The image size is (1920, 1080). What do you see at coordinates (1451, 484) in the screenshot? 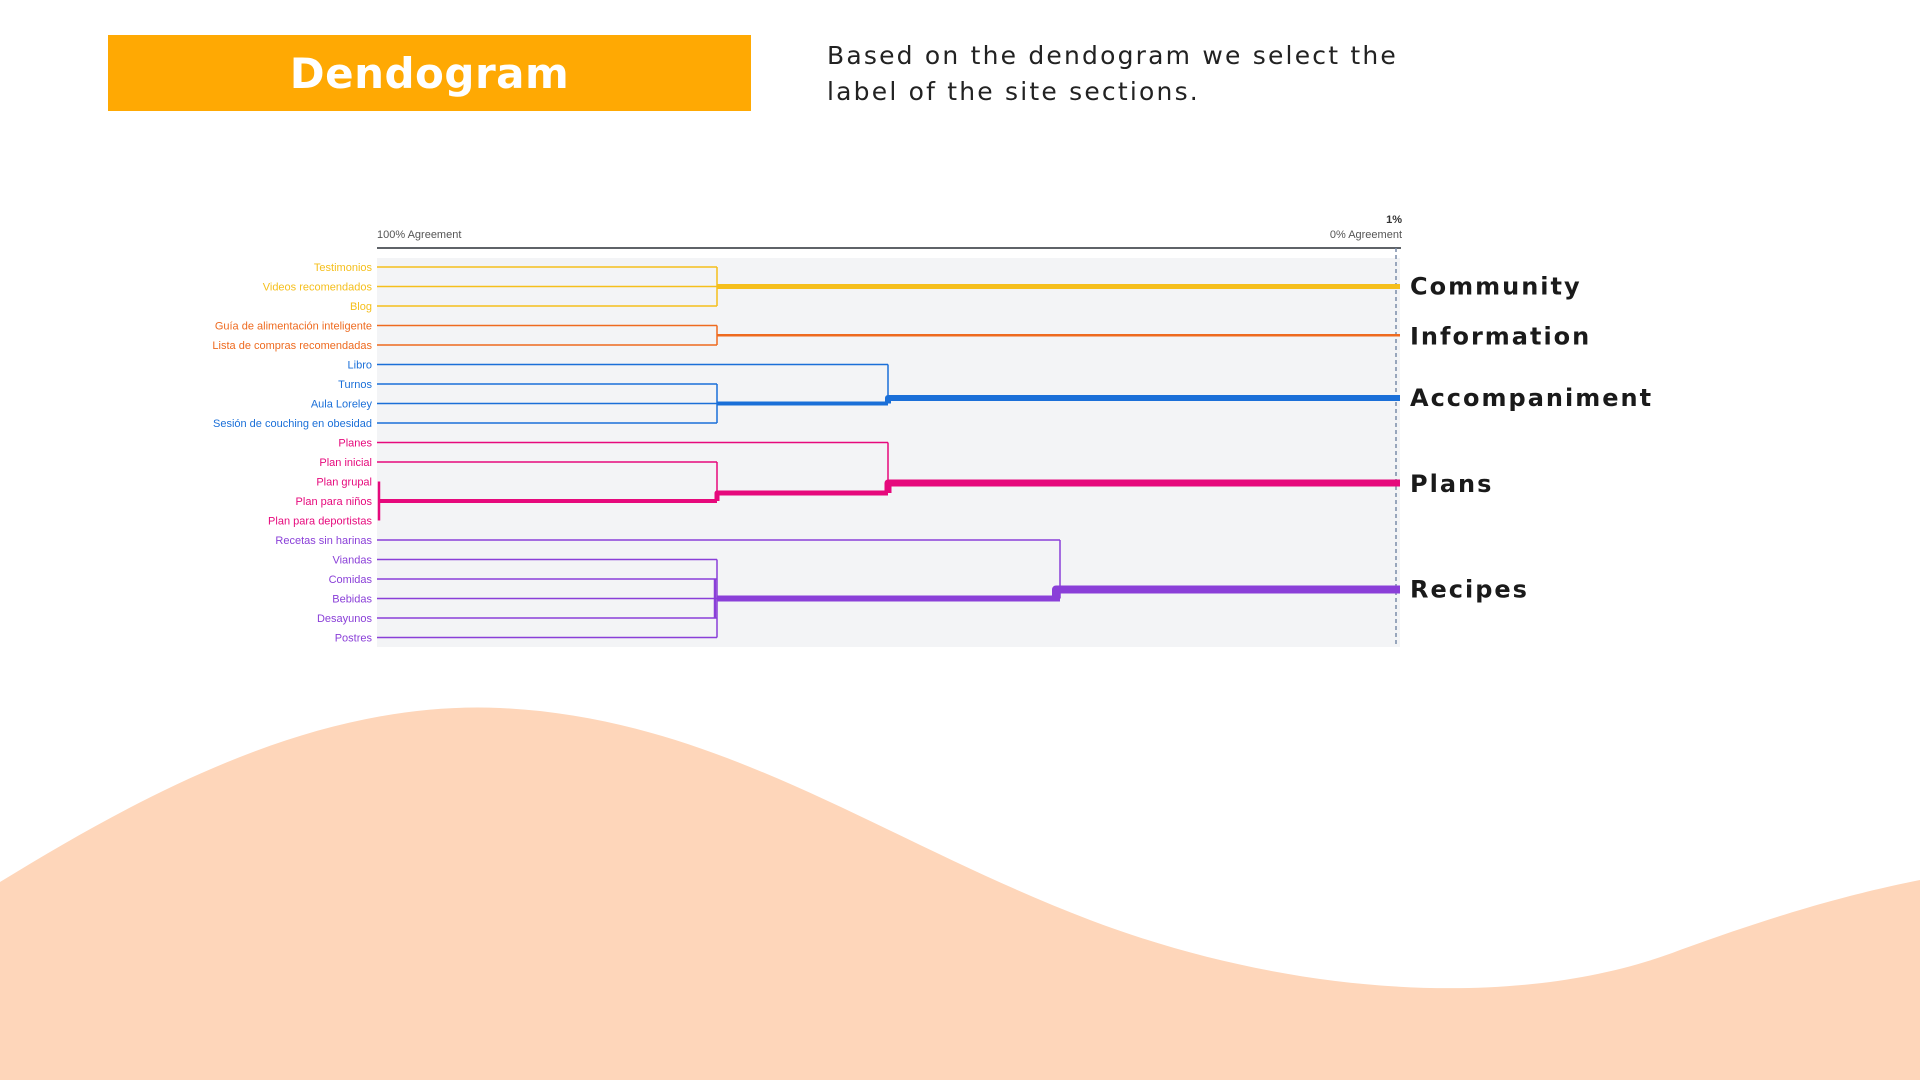
I see `group-label-plans: Plans` at bounding box center [1451, 484].